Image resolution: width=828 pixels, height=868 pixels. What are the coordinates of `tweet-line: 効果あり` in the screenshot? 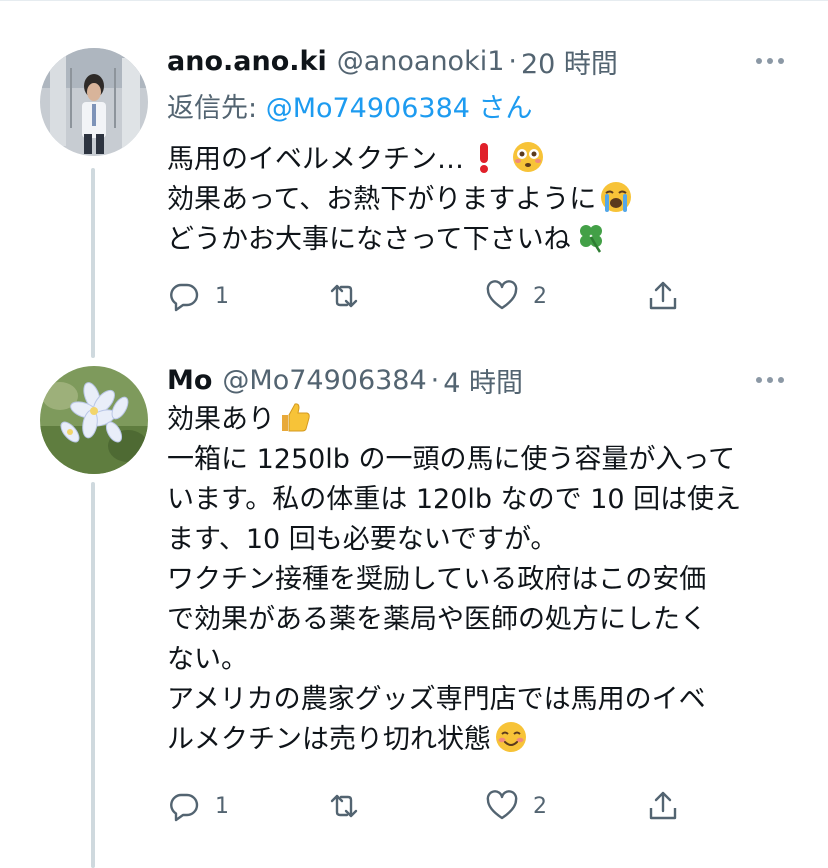 It's located at (487, 420).